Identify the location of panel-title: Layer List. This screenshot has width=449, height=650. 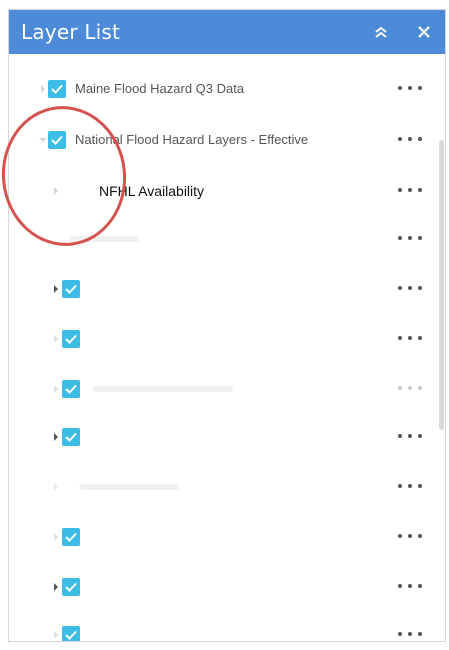
(71, 32).